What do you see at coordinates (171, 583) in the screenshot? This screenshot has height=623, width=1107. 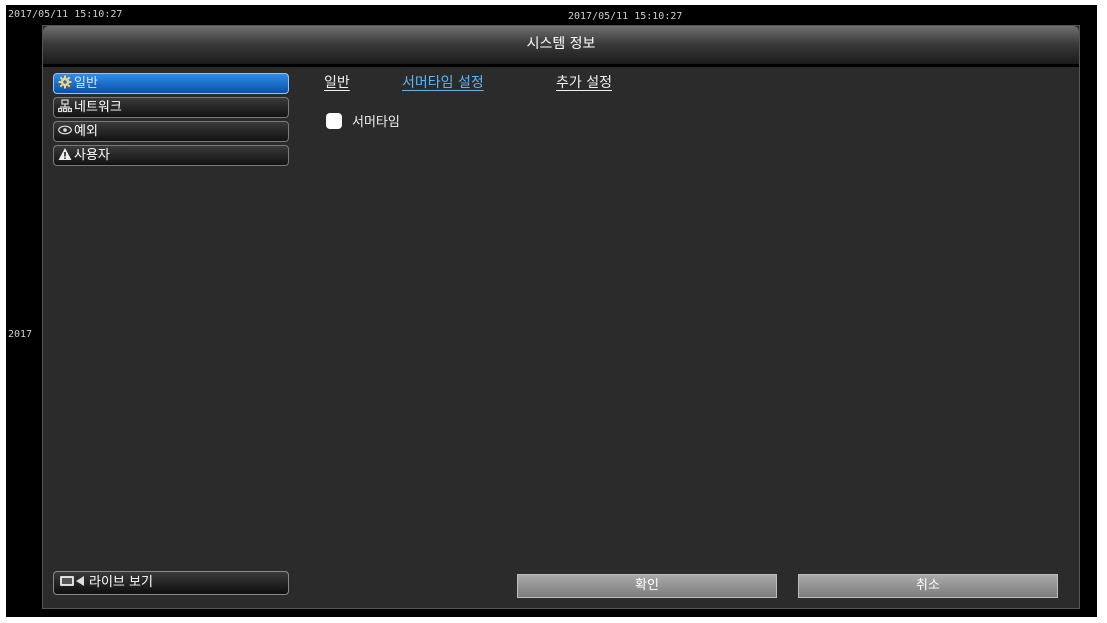 I see `live-view-button: 라이브 보기` at bounding box center [171, 583].